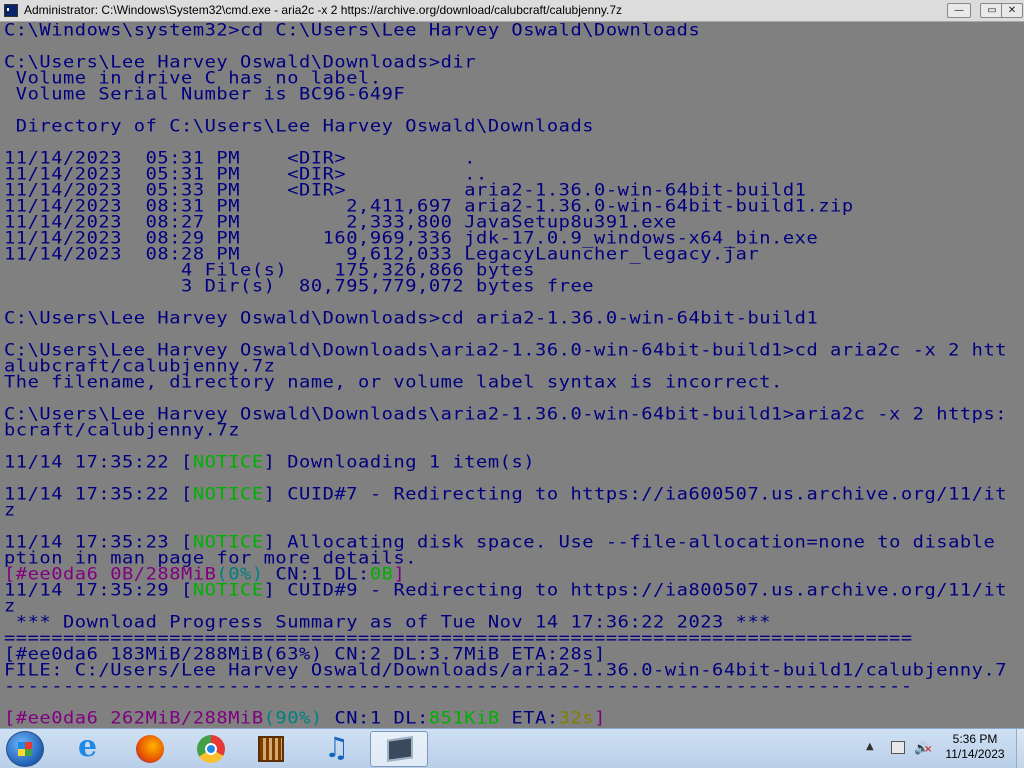  What do you see at coordinates (140, 367) in the screenshot?
I see `console-line: alubcraft/calubjenny.7z` at bounding box center [140, 367].